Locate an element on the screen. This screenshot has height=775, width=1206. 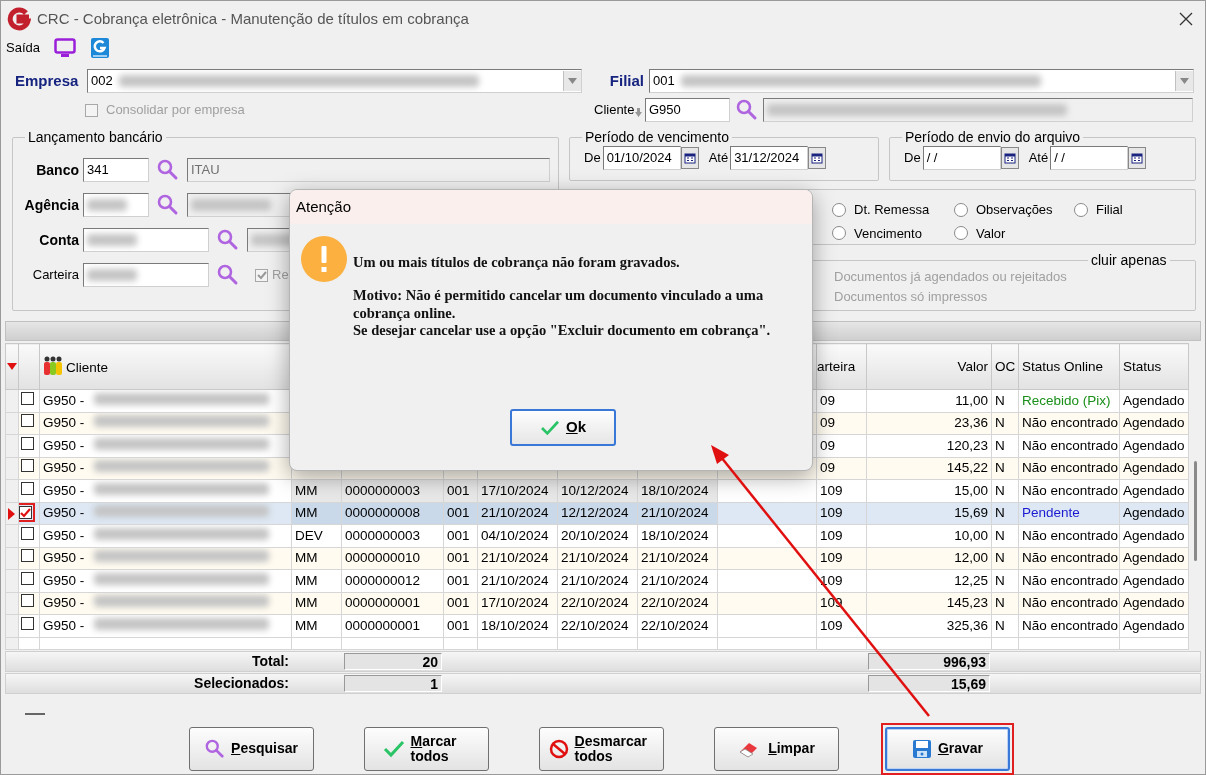
radio-label: Valor is located at coordinates (991, 233).